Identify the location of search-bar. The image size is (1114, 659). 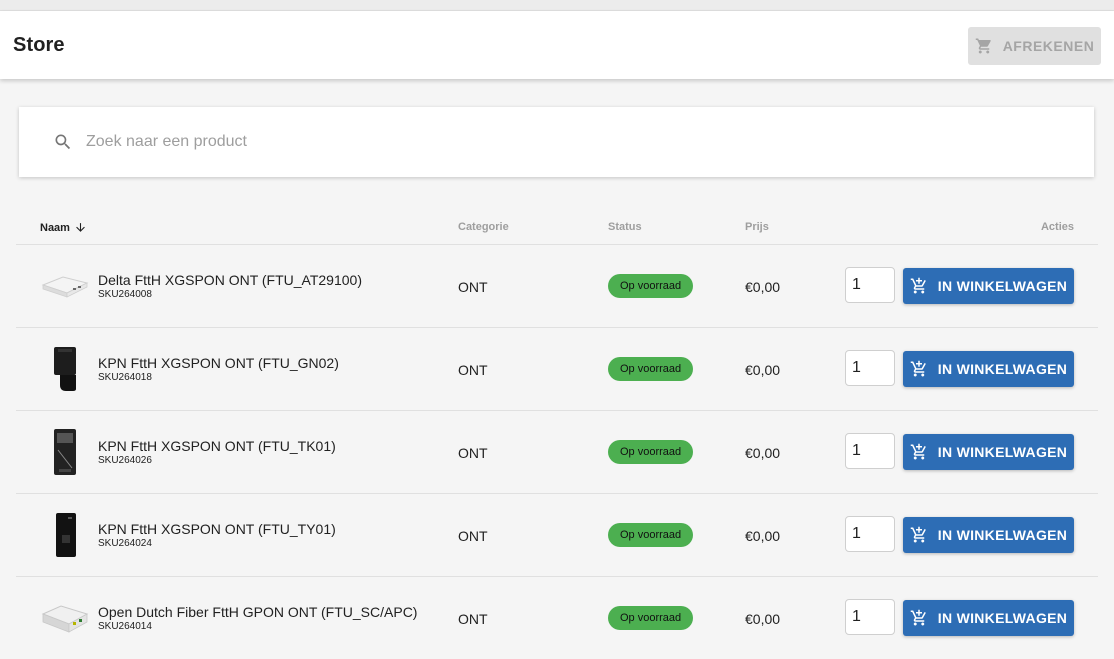
(556, 142).